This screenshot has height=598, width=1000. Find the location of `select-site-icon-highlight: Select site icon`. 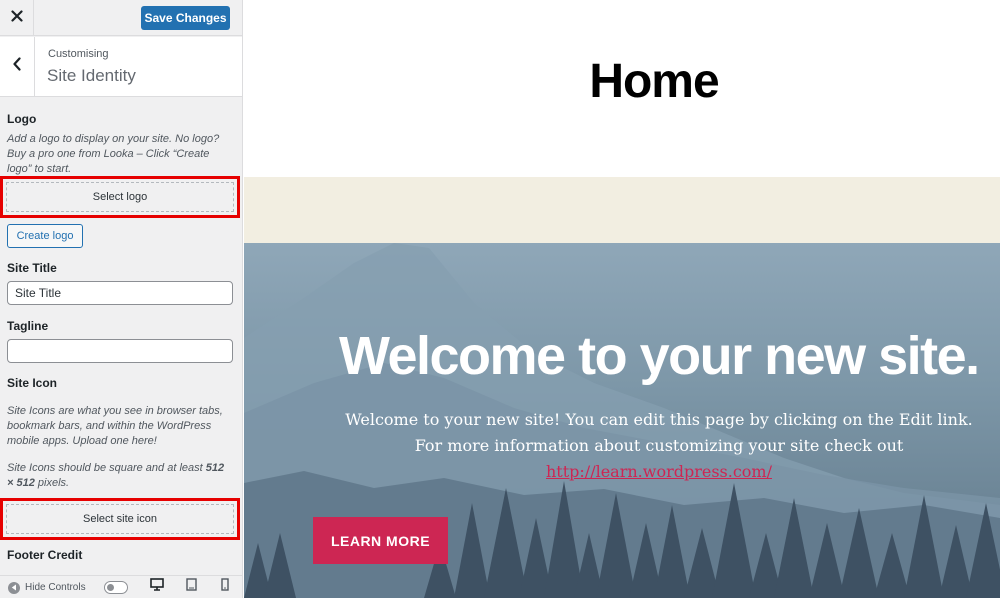

select-site-icon-highlight: Select site icon is located at coordinates (120, 519).